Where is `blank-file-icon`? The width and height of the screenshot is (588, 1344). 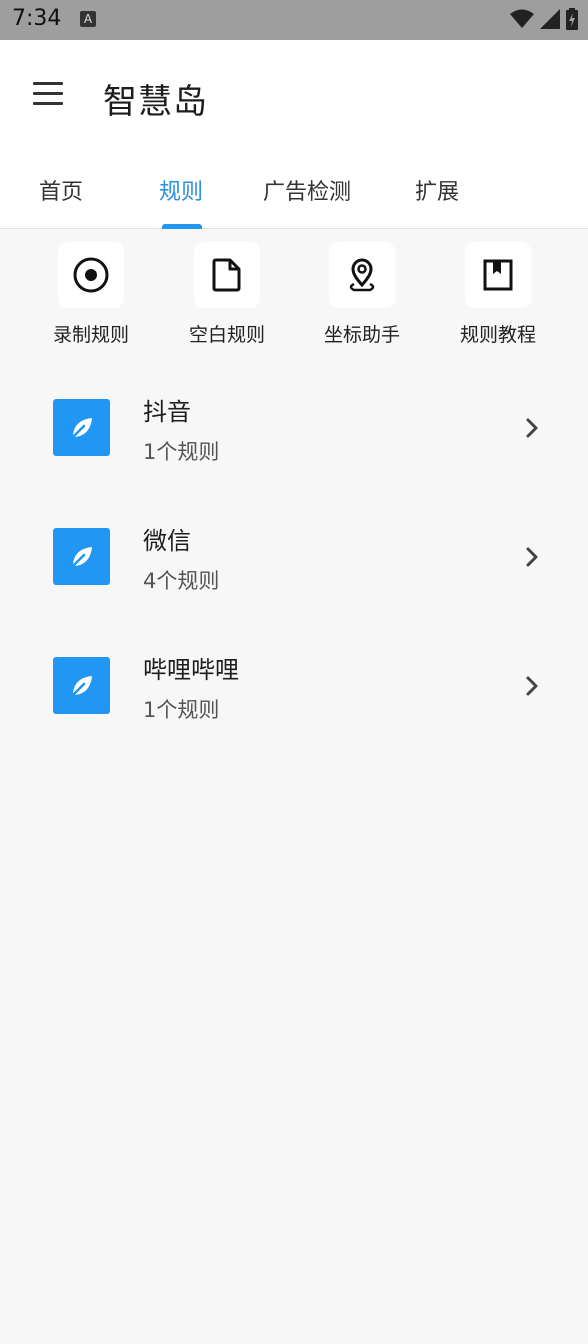 blank-file-icon is located at coordinates (226, 275).